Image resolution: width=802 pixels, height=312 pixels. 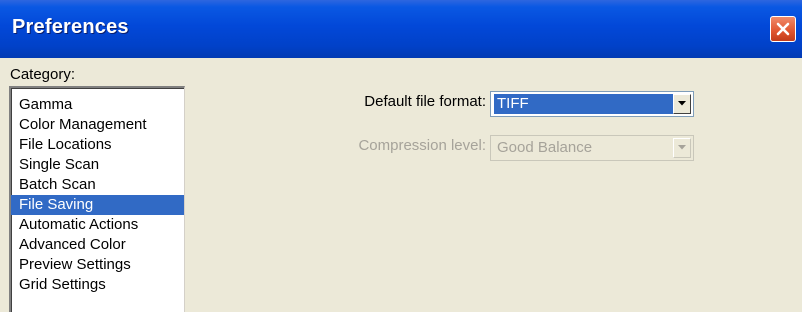 I want to click on category-item-single-scan: Single Scan, so click(x=97, y=165).